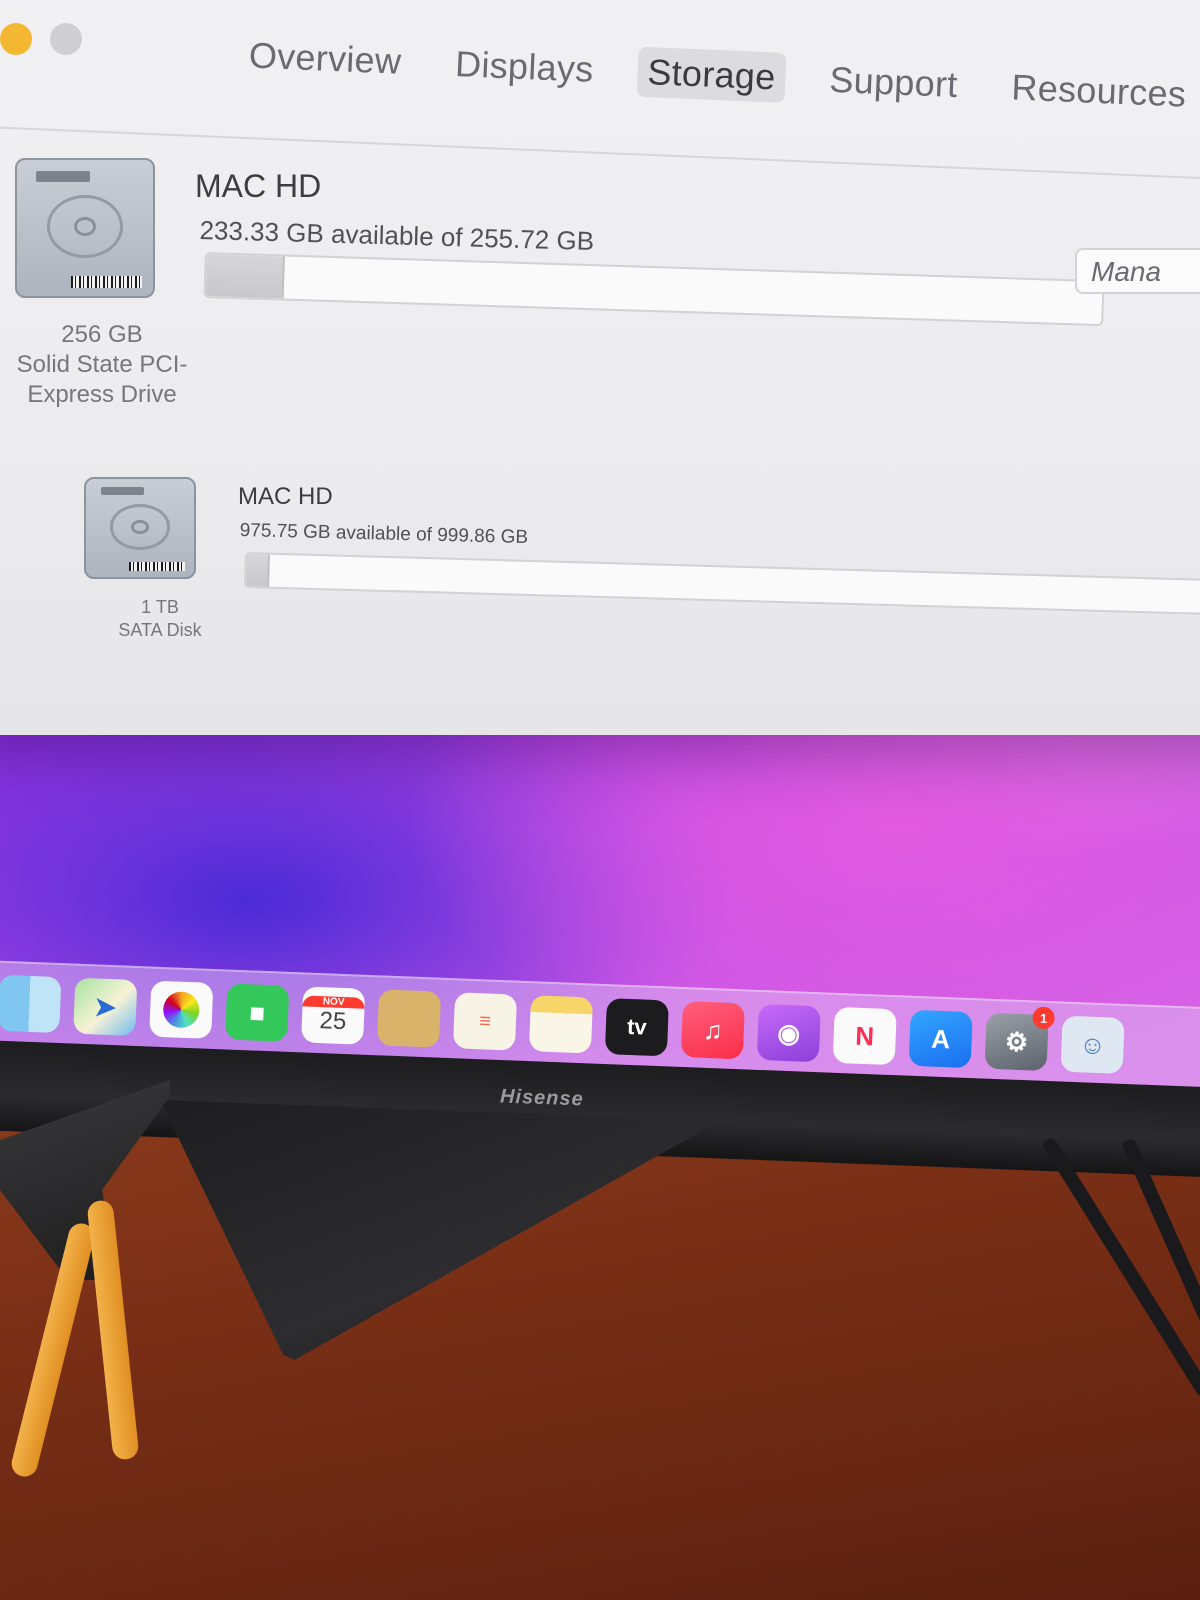 This screenshot has height=1600, width=1200. What do you see at coordinates (654, 289) in the screenshot?
I see `drive-1-usage-bar` at bounding box center [654, 289].